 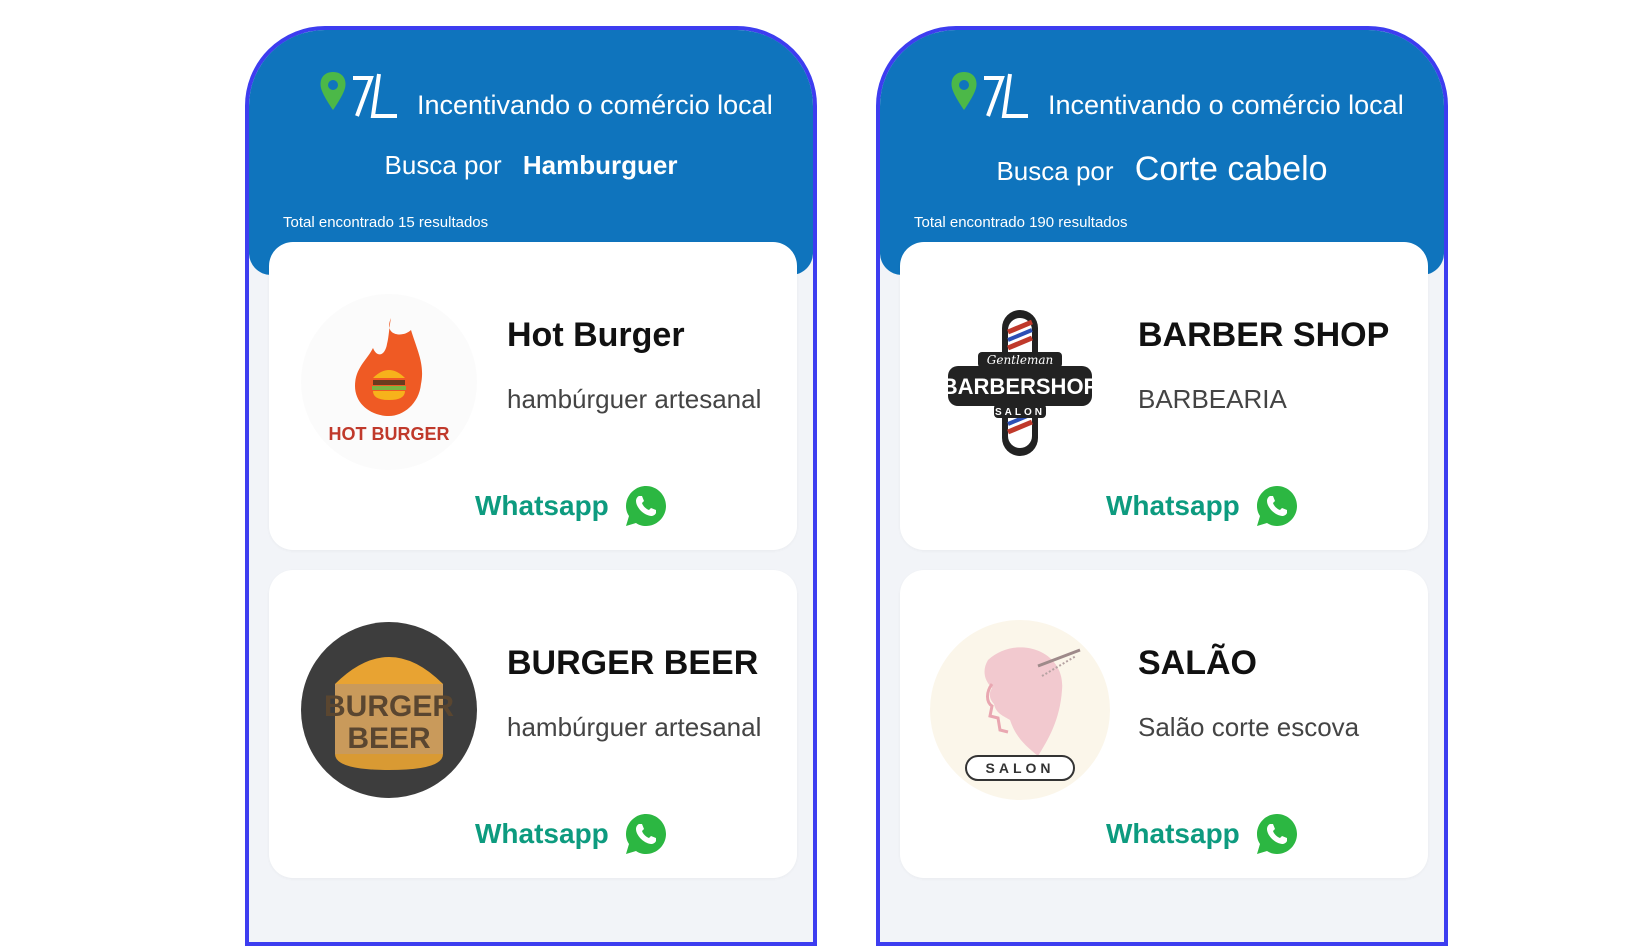 I want to click on hot-burger-logo-text: HOT BURGER, so click(x=389, y=434).